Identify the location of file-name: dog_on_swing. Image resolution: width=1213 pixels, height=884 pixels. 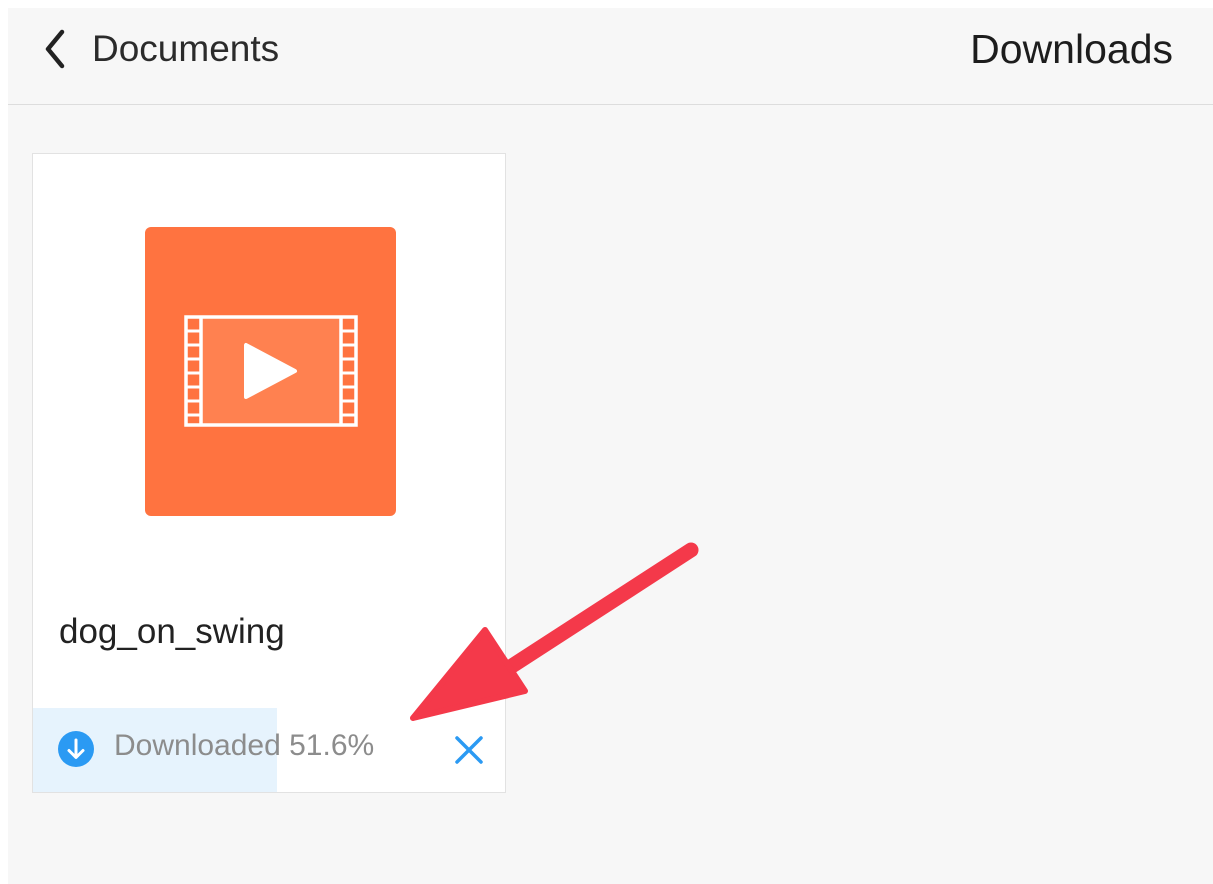
(172, 631).